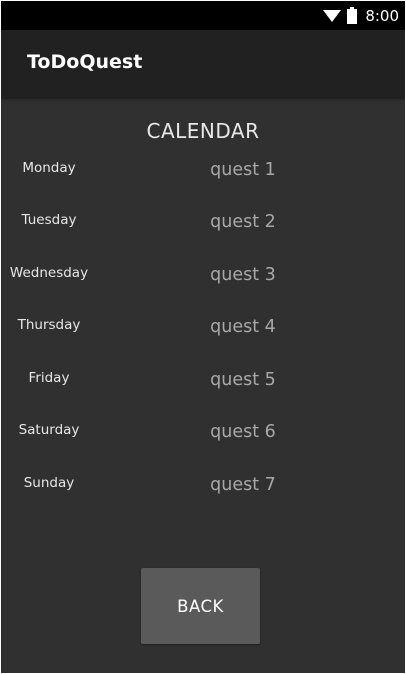 Image resolution: width=406 pixels, height=674 pixels. Describe the element at coordinates (85, 62) in the screenshot. I see `app-title: ToDoQuest` at that location.